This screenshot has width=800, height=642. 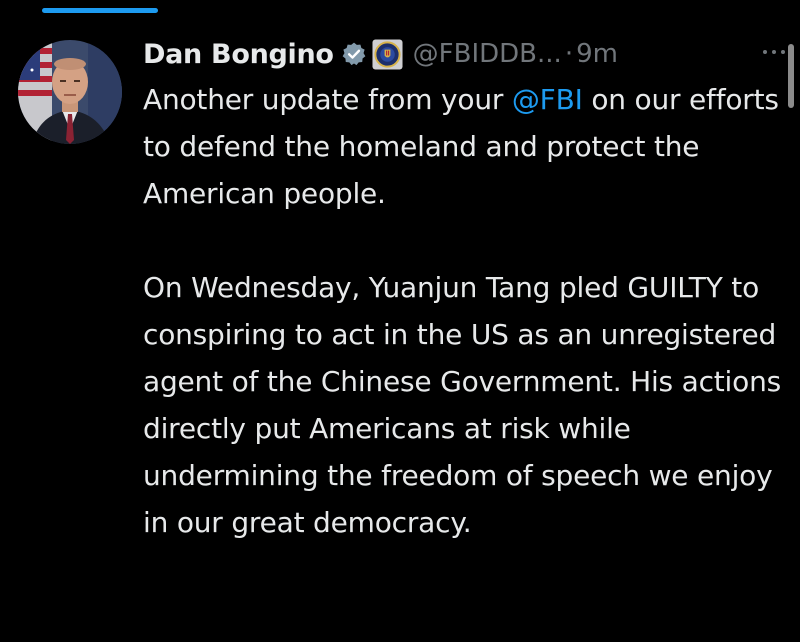 What do you see at coordinates (327, 99) in the screenshot?
I see `tweet-text-span: Another update from your` at bounding box center [327, 99].